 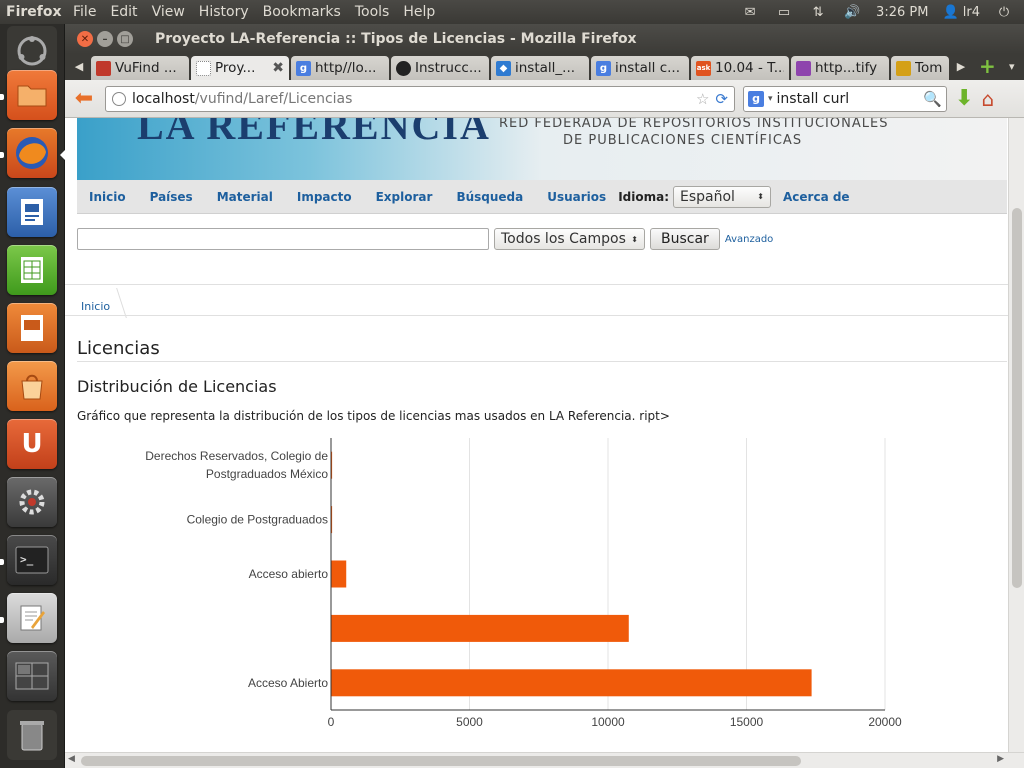 I want to click on menu-tools: Tools, so click(x=372, y=12).